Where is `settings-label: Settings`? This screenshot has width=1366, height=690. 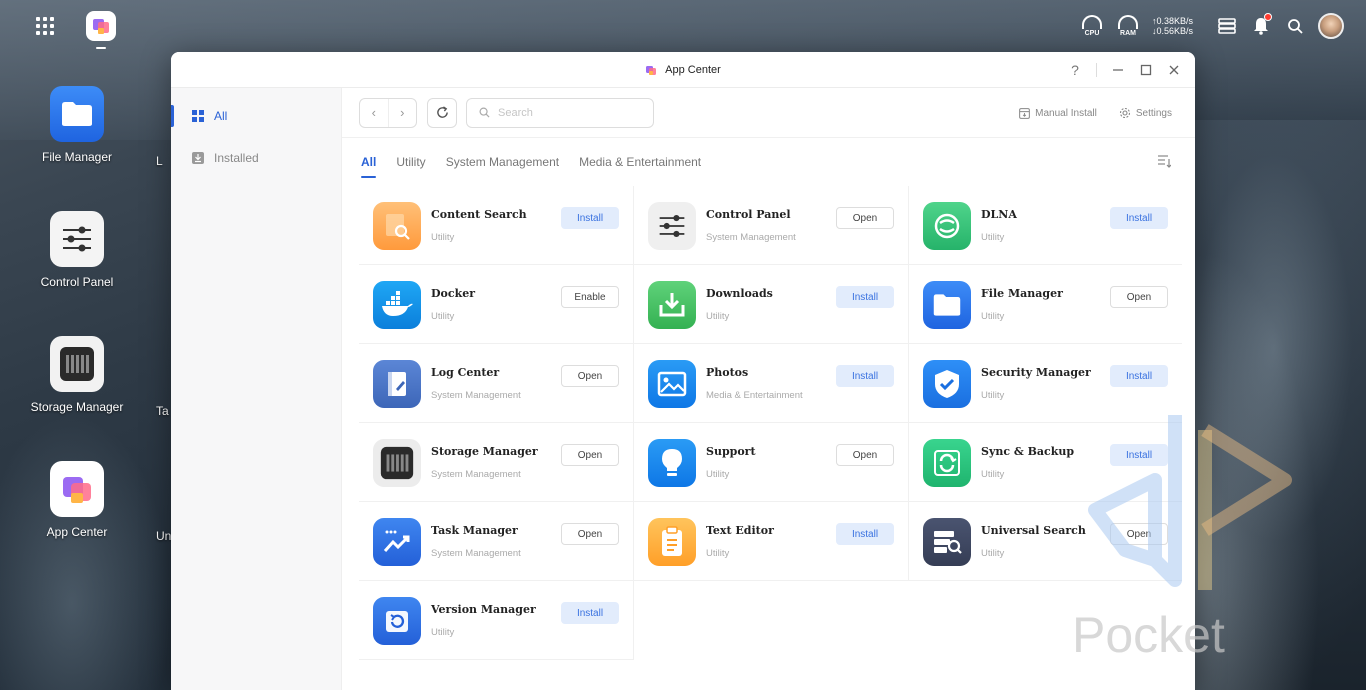
settings-label: Settings is located at coordinates (1153, 113).